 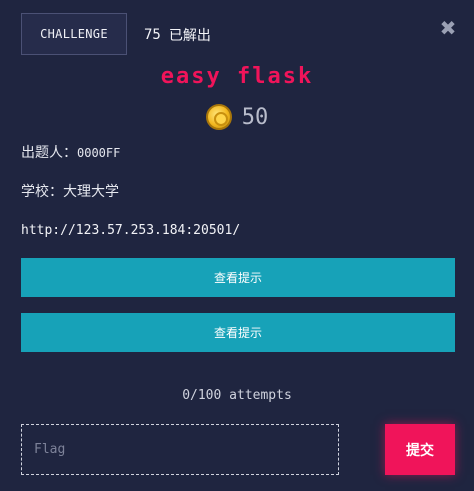 What do you see at coordinates (49, 153) in the screenshot?
I see `author-label: 出题人：` at bounding box center [49, 153].